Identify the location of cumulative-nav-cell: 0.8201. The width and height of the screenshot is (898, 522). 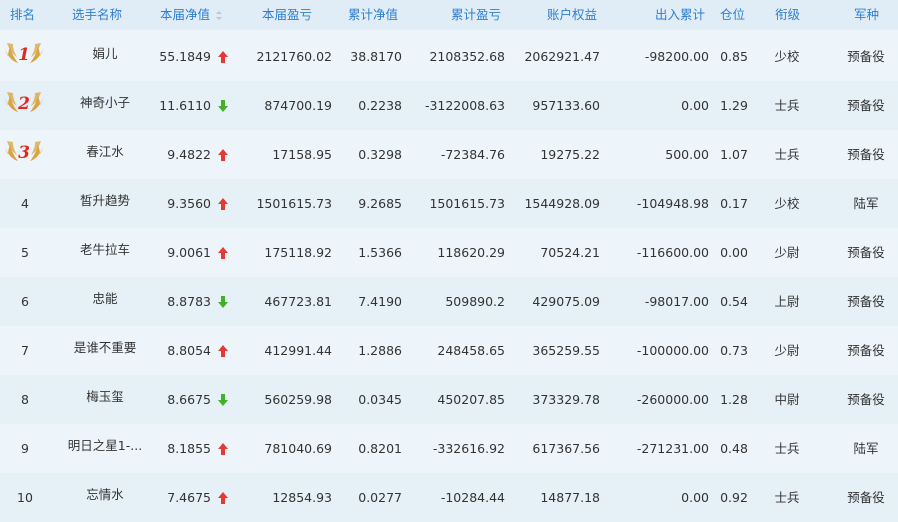
(380, 448).